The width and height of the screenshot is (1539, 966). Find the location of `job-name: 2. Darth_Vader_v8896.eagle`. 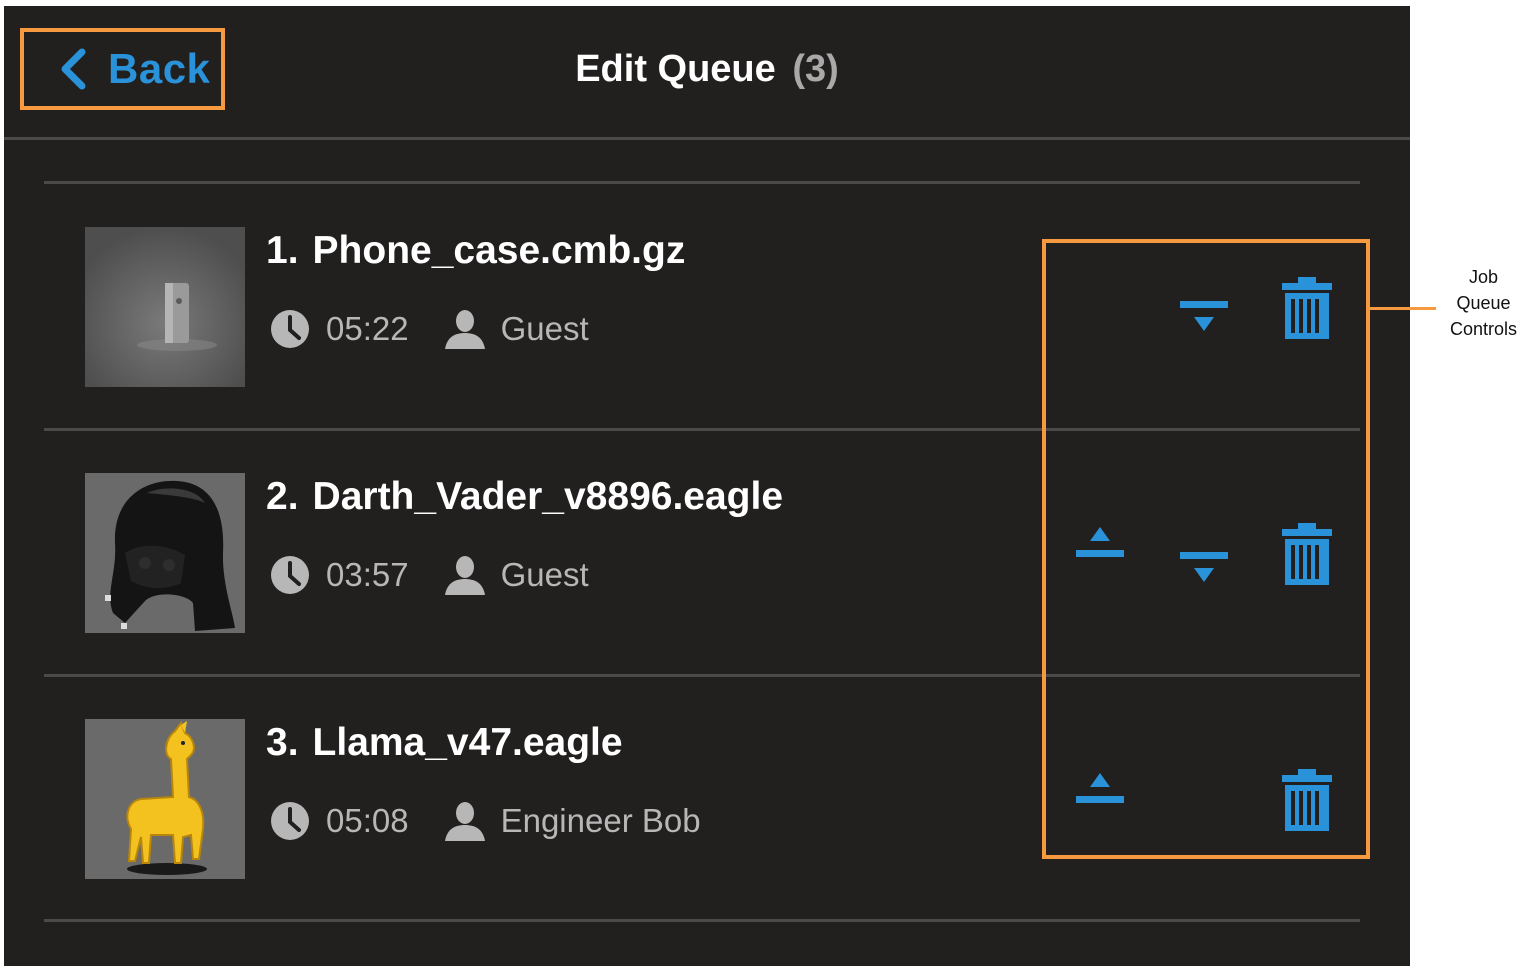

job-name: 2. Darth_Vader_v8896.eagle is located at coordinates (524, 497).